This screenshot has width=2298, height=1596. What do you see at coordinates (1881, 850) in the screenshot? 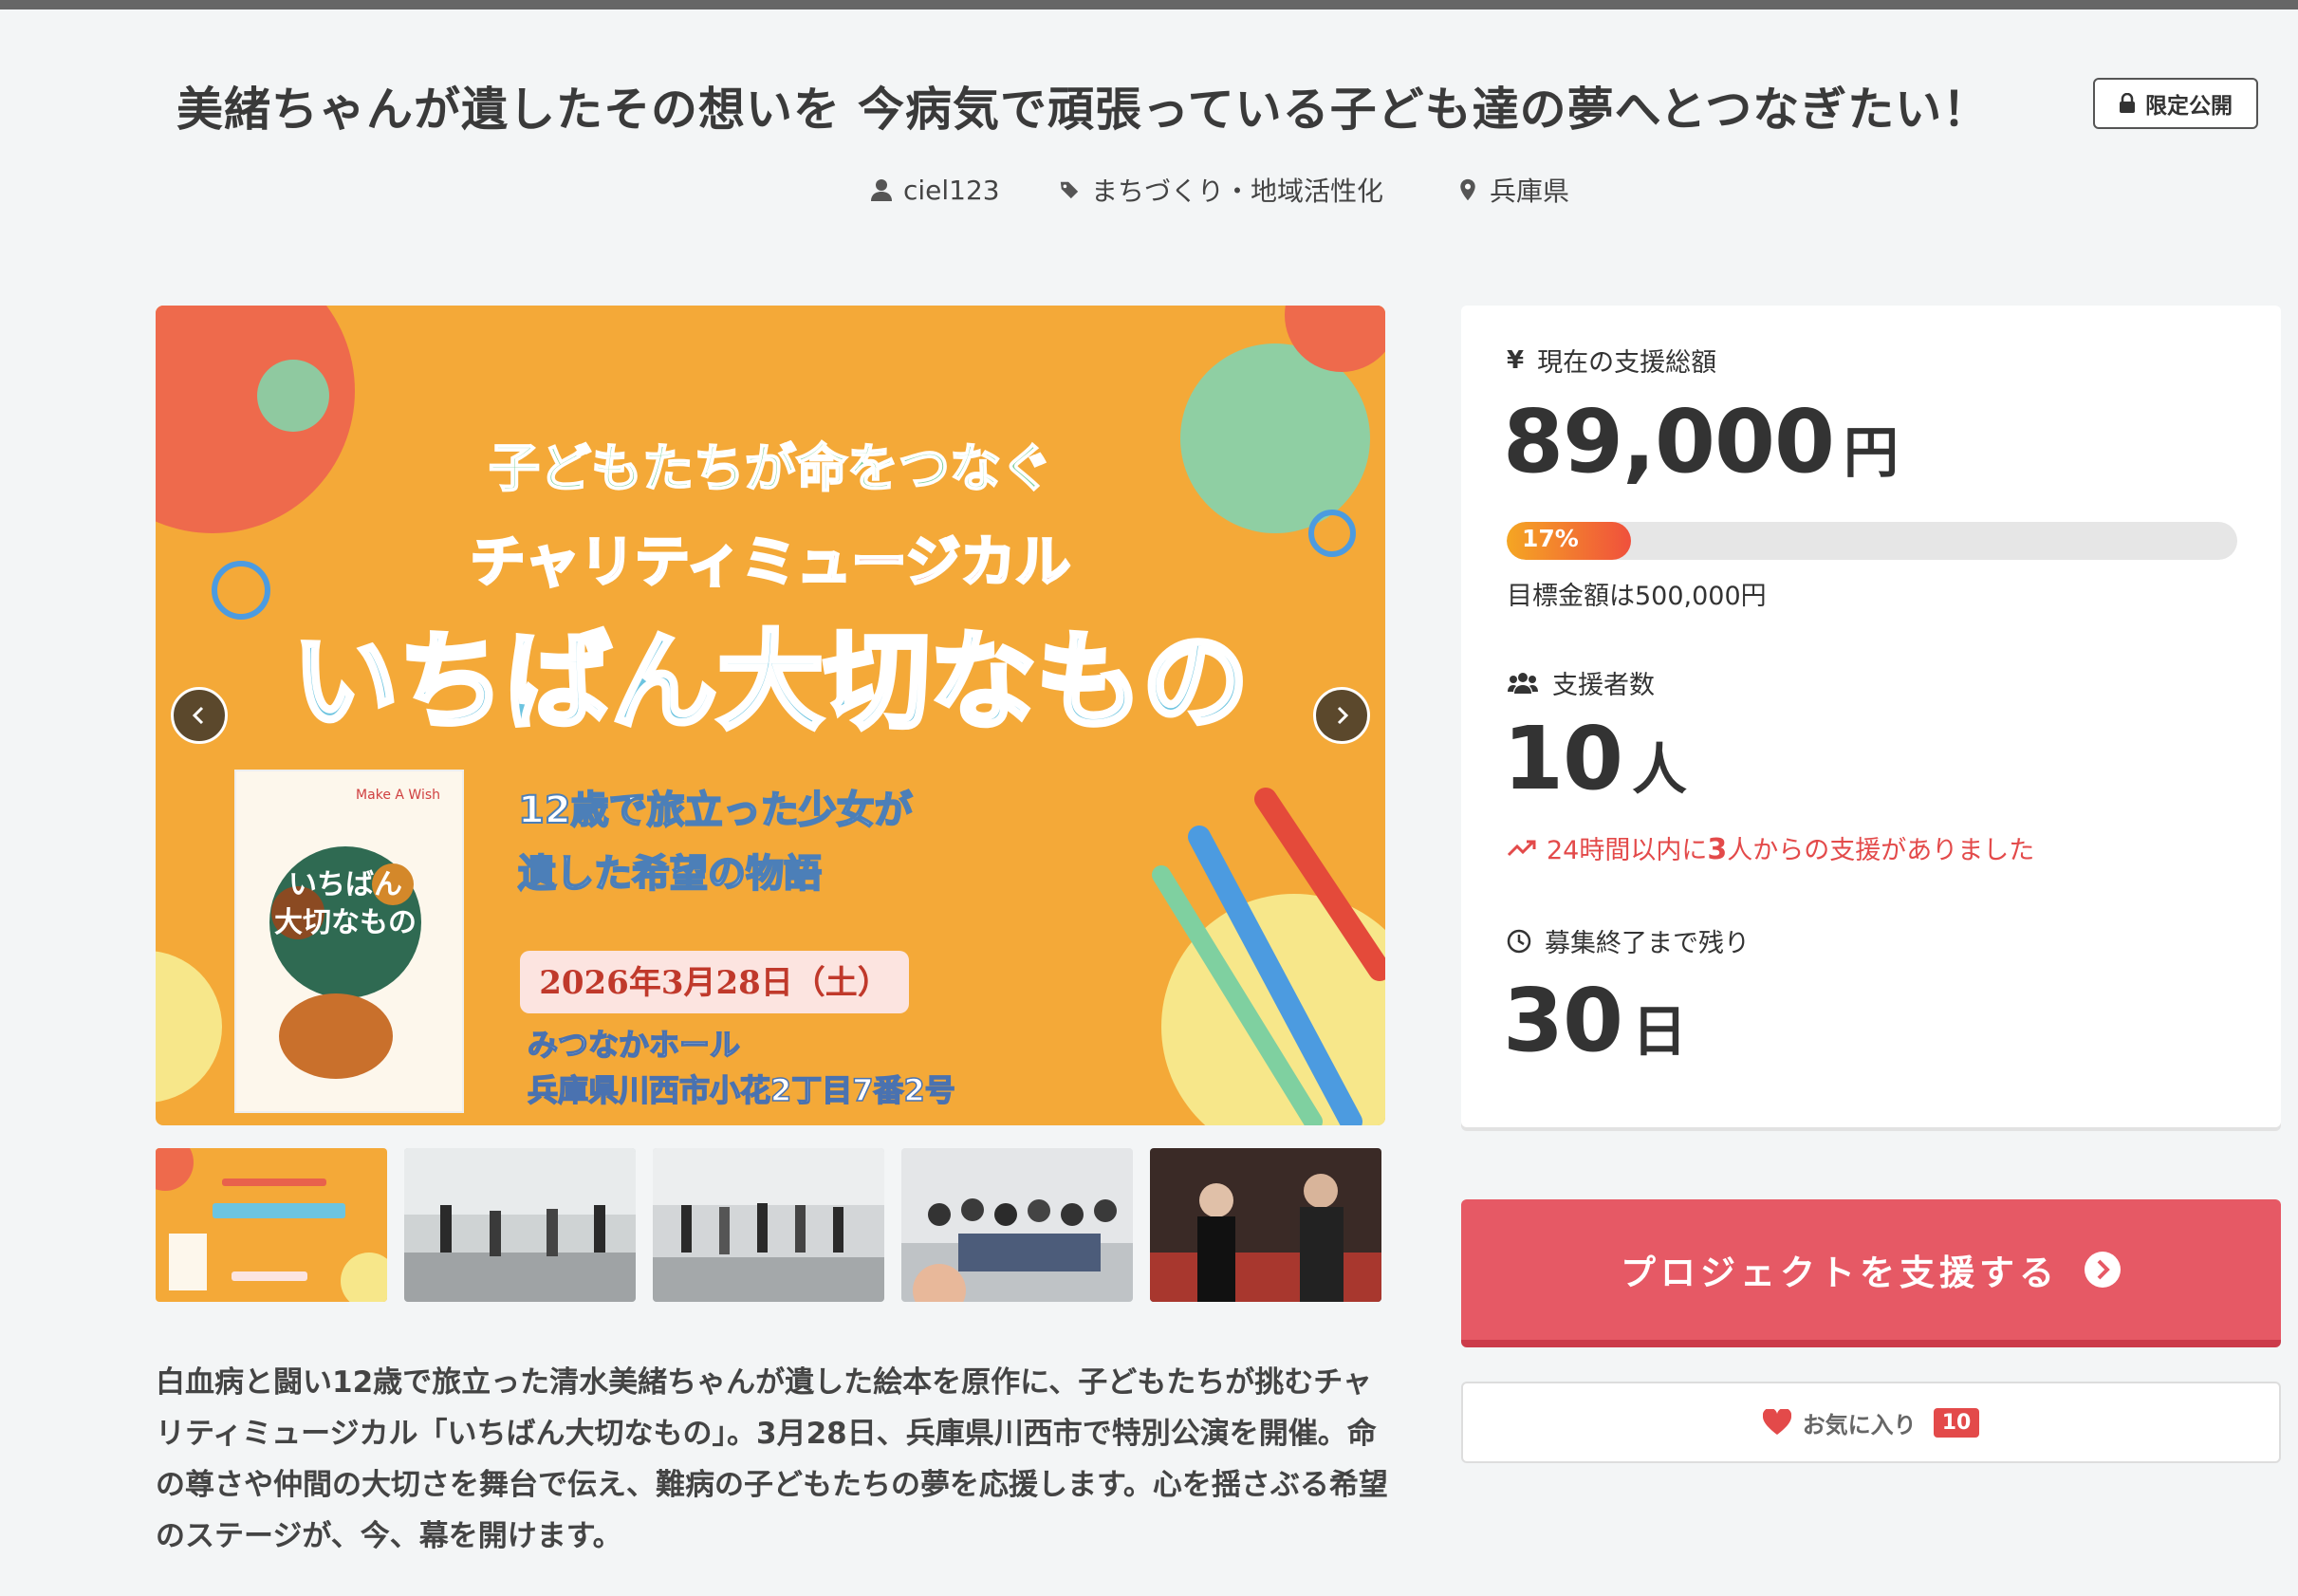
I see `recent-suffix: 人からの支援がありました` at bounding box center [1881, 850].